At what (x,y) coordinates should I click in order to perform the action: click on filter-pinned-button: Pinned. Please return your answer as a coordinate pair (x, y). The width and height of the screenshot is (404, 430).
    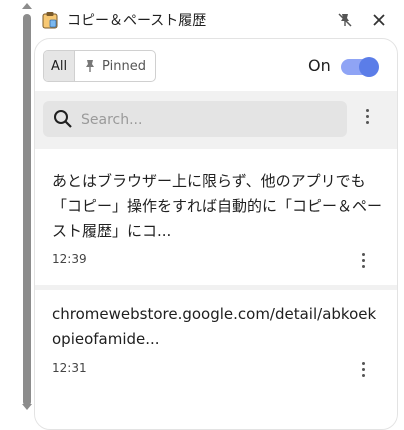
    Looking at the image, I should click on (115, 66).